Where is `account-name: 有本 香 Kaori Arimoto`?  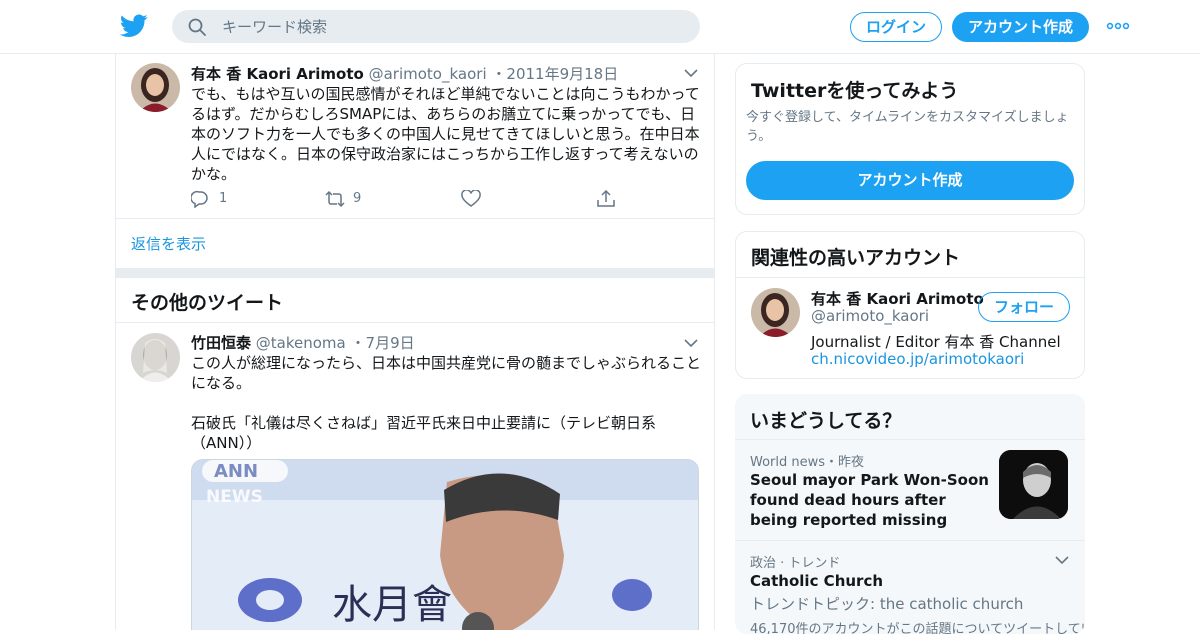 account-name: 有本 香 Kaori Arimoto is located at coordinates (897, 298).